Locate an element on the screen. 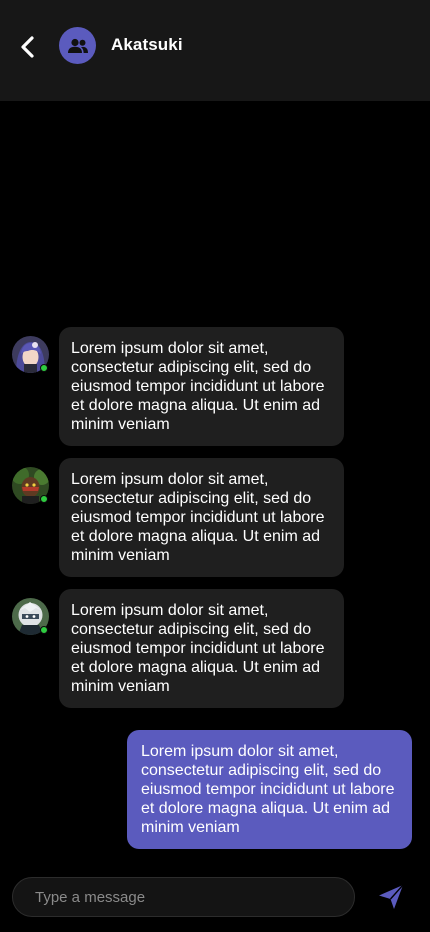  message-input is located at coordinates (183, 897).